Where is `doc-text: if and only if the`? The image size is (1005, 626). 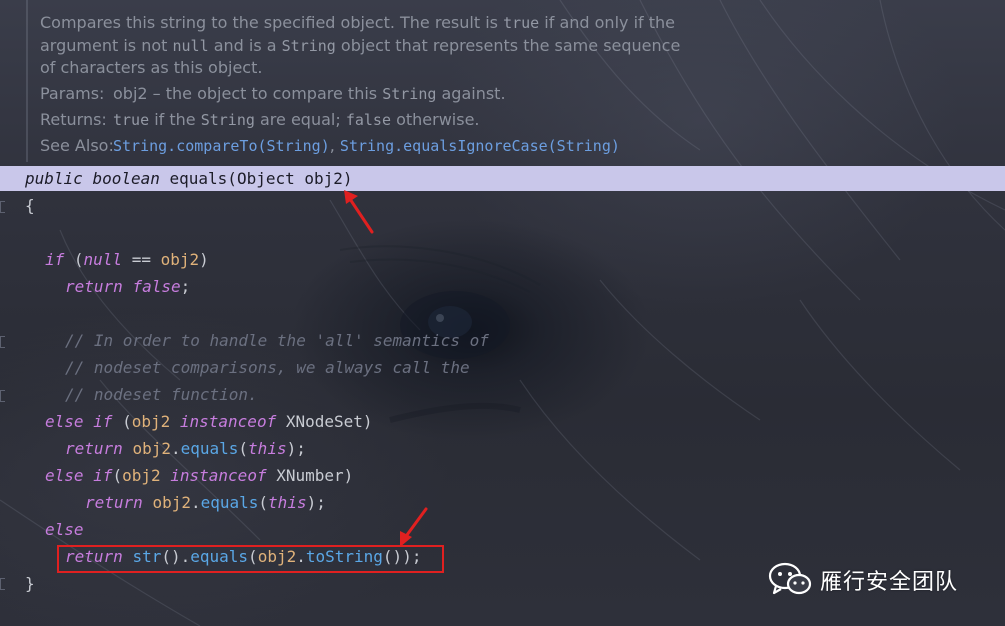
doc-text: if and only if the is located at coordinates (607, 22).